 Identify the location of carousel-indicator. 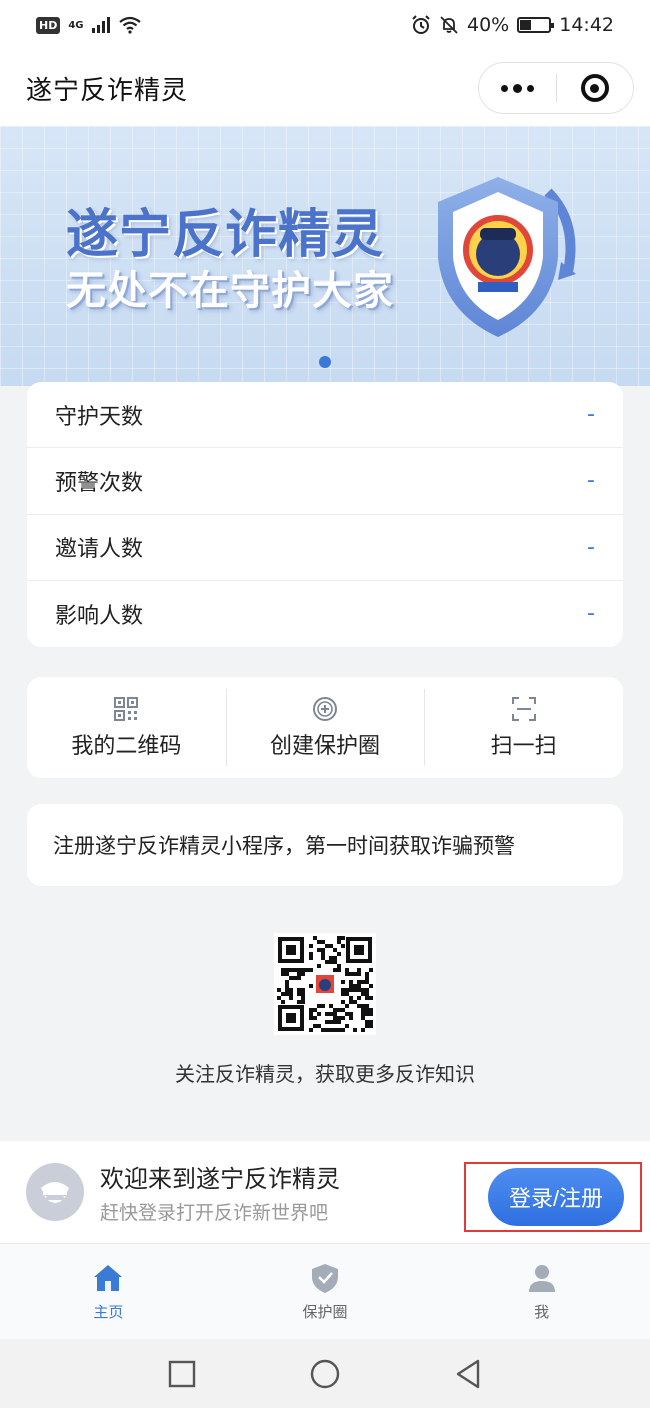
(325, 362).